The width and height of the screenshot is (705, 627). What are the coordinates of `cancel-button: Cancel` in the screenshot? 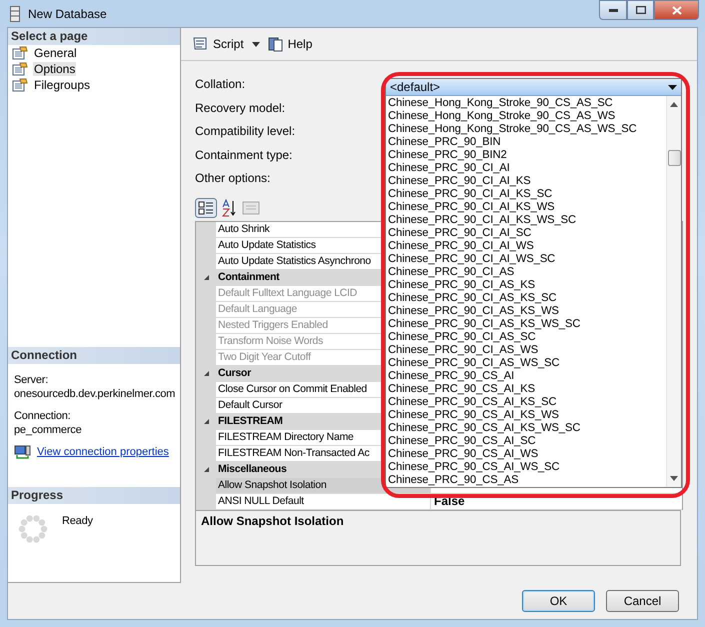 It's located at (642, 601).